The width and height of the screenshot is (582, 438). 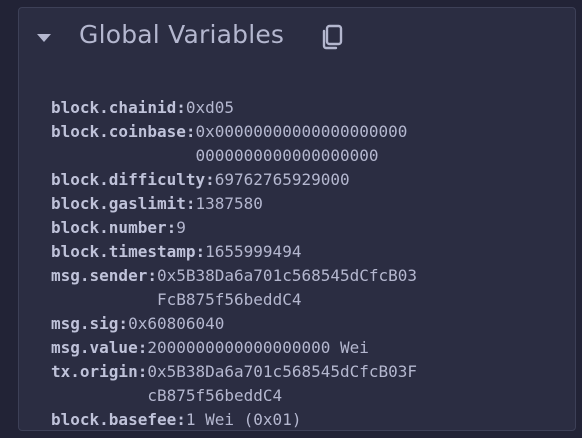 I want to click on variable-value: 2000000000000000000 Wei, so click(x=258, y=347).